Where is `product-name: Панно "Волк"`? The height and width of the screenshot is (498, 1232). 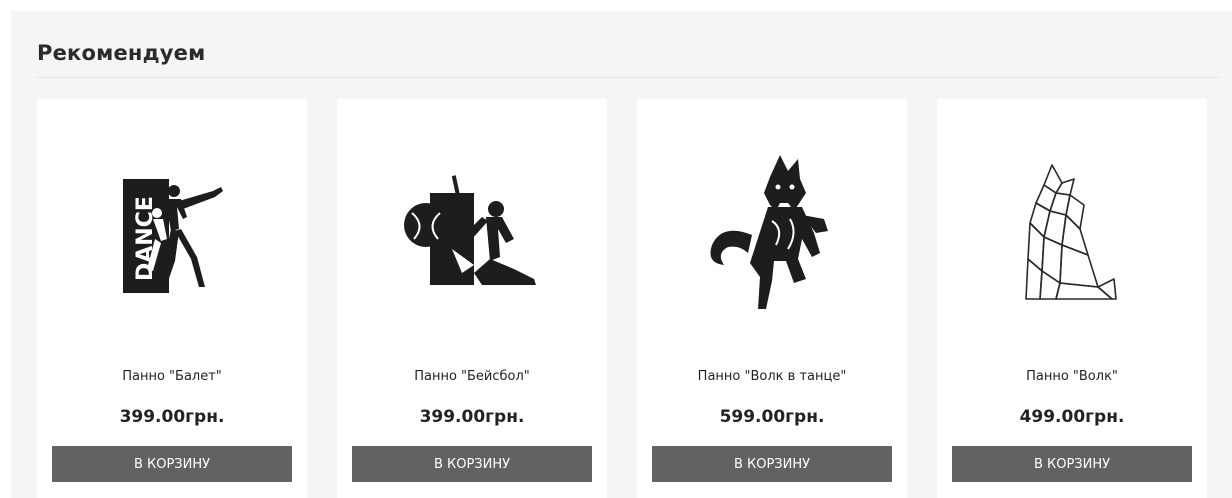
product-name: Панно "Волк" is located at coordinates (1072, 376).